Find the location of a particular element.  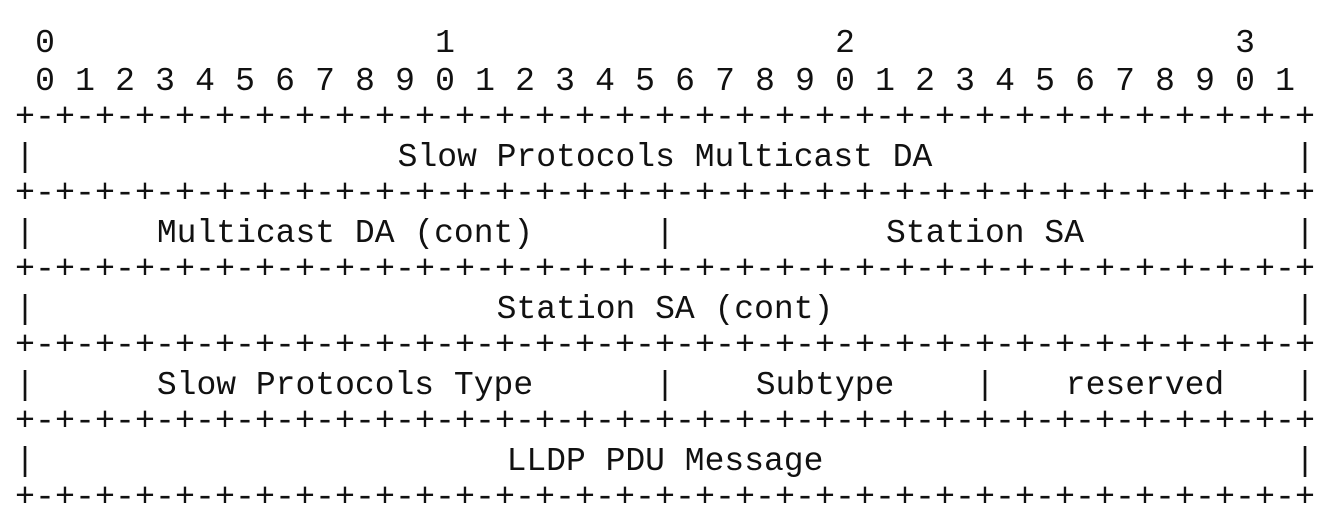

bit-header-tens-digit: 2 is located at coordinates (845, 43).